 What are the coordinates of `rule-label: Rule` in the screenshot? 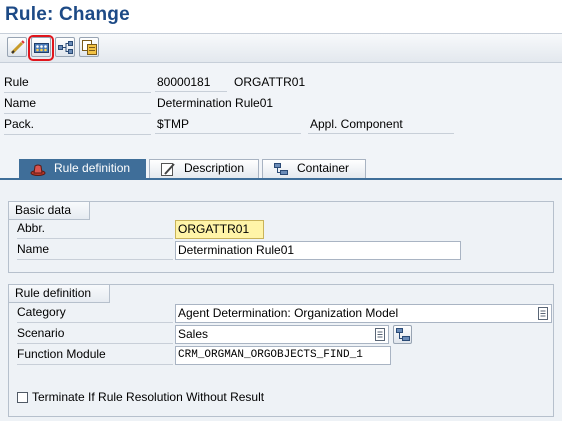 It's located at (77, 83).